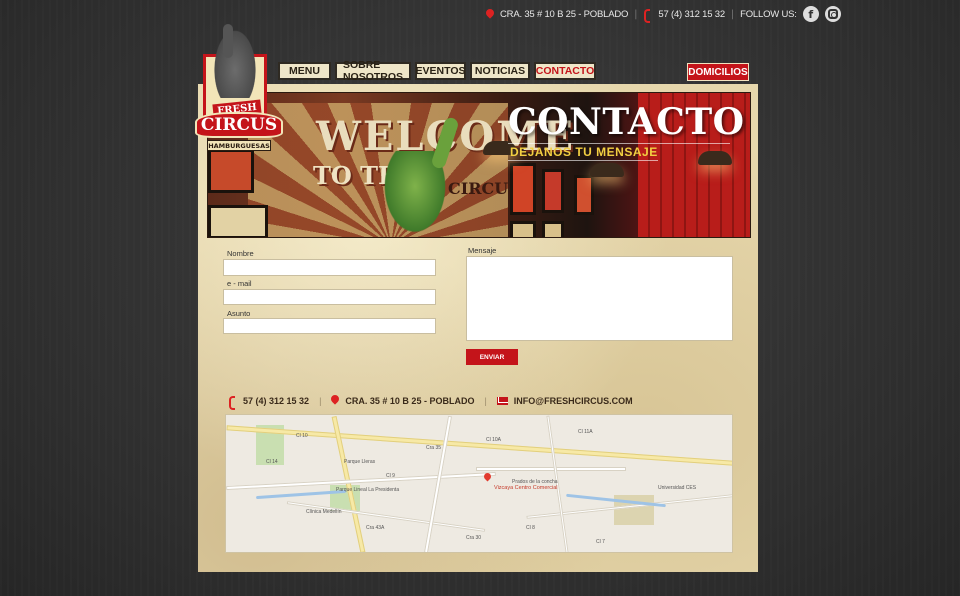 The image size is (960, 596). Describe the element at coordinates (434, 448) in the screenshot. I see `map-street: Cra 35` at that location.